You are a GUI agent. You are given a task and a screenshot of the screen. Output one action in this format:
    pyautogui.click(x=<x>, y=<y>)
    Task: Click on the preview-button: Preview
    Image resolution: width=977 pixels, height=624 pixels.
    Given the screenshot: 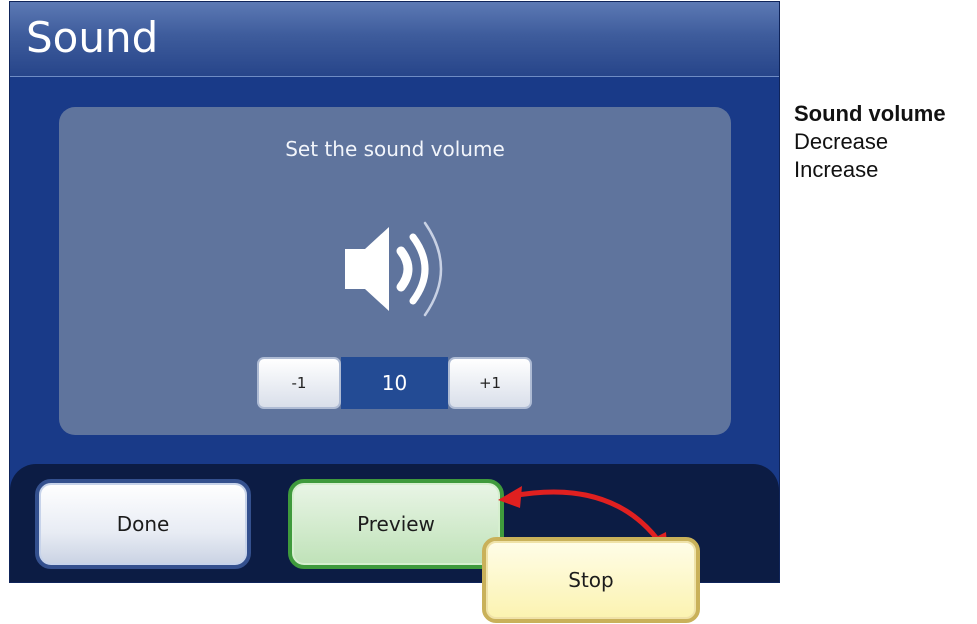 What is the action you would take?
    pyautogui.click(x=396, y=524)
    